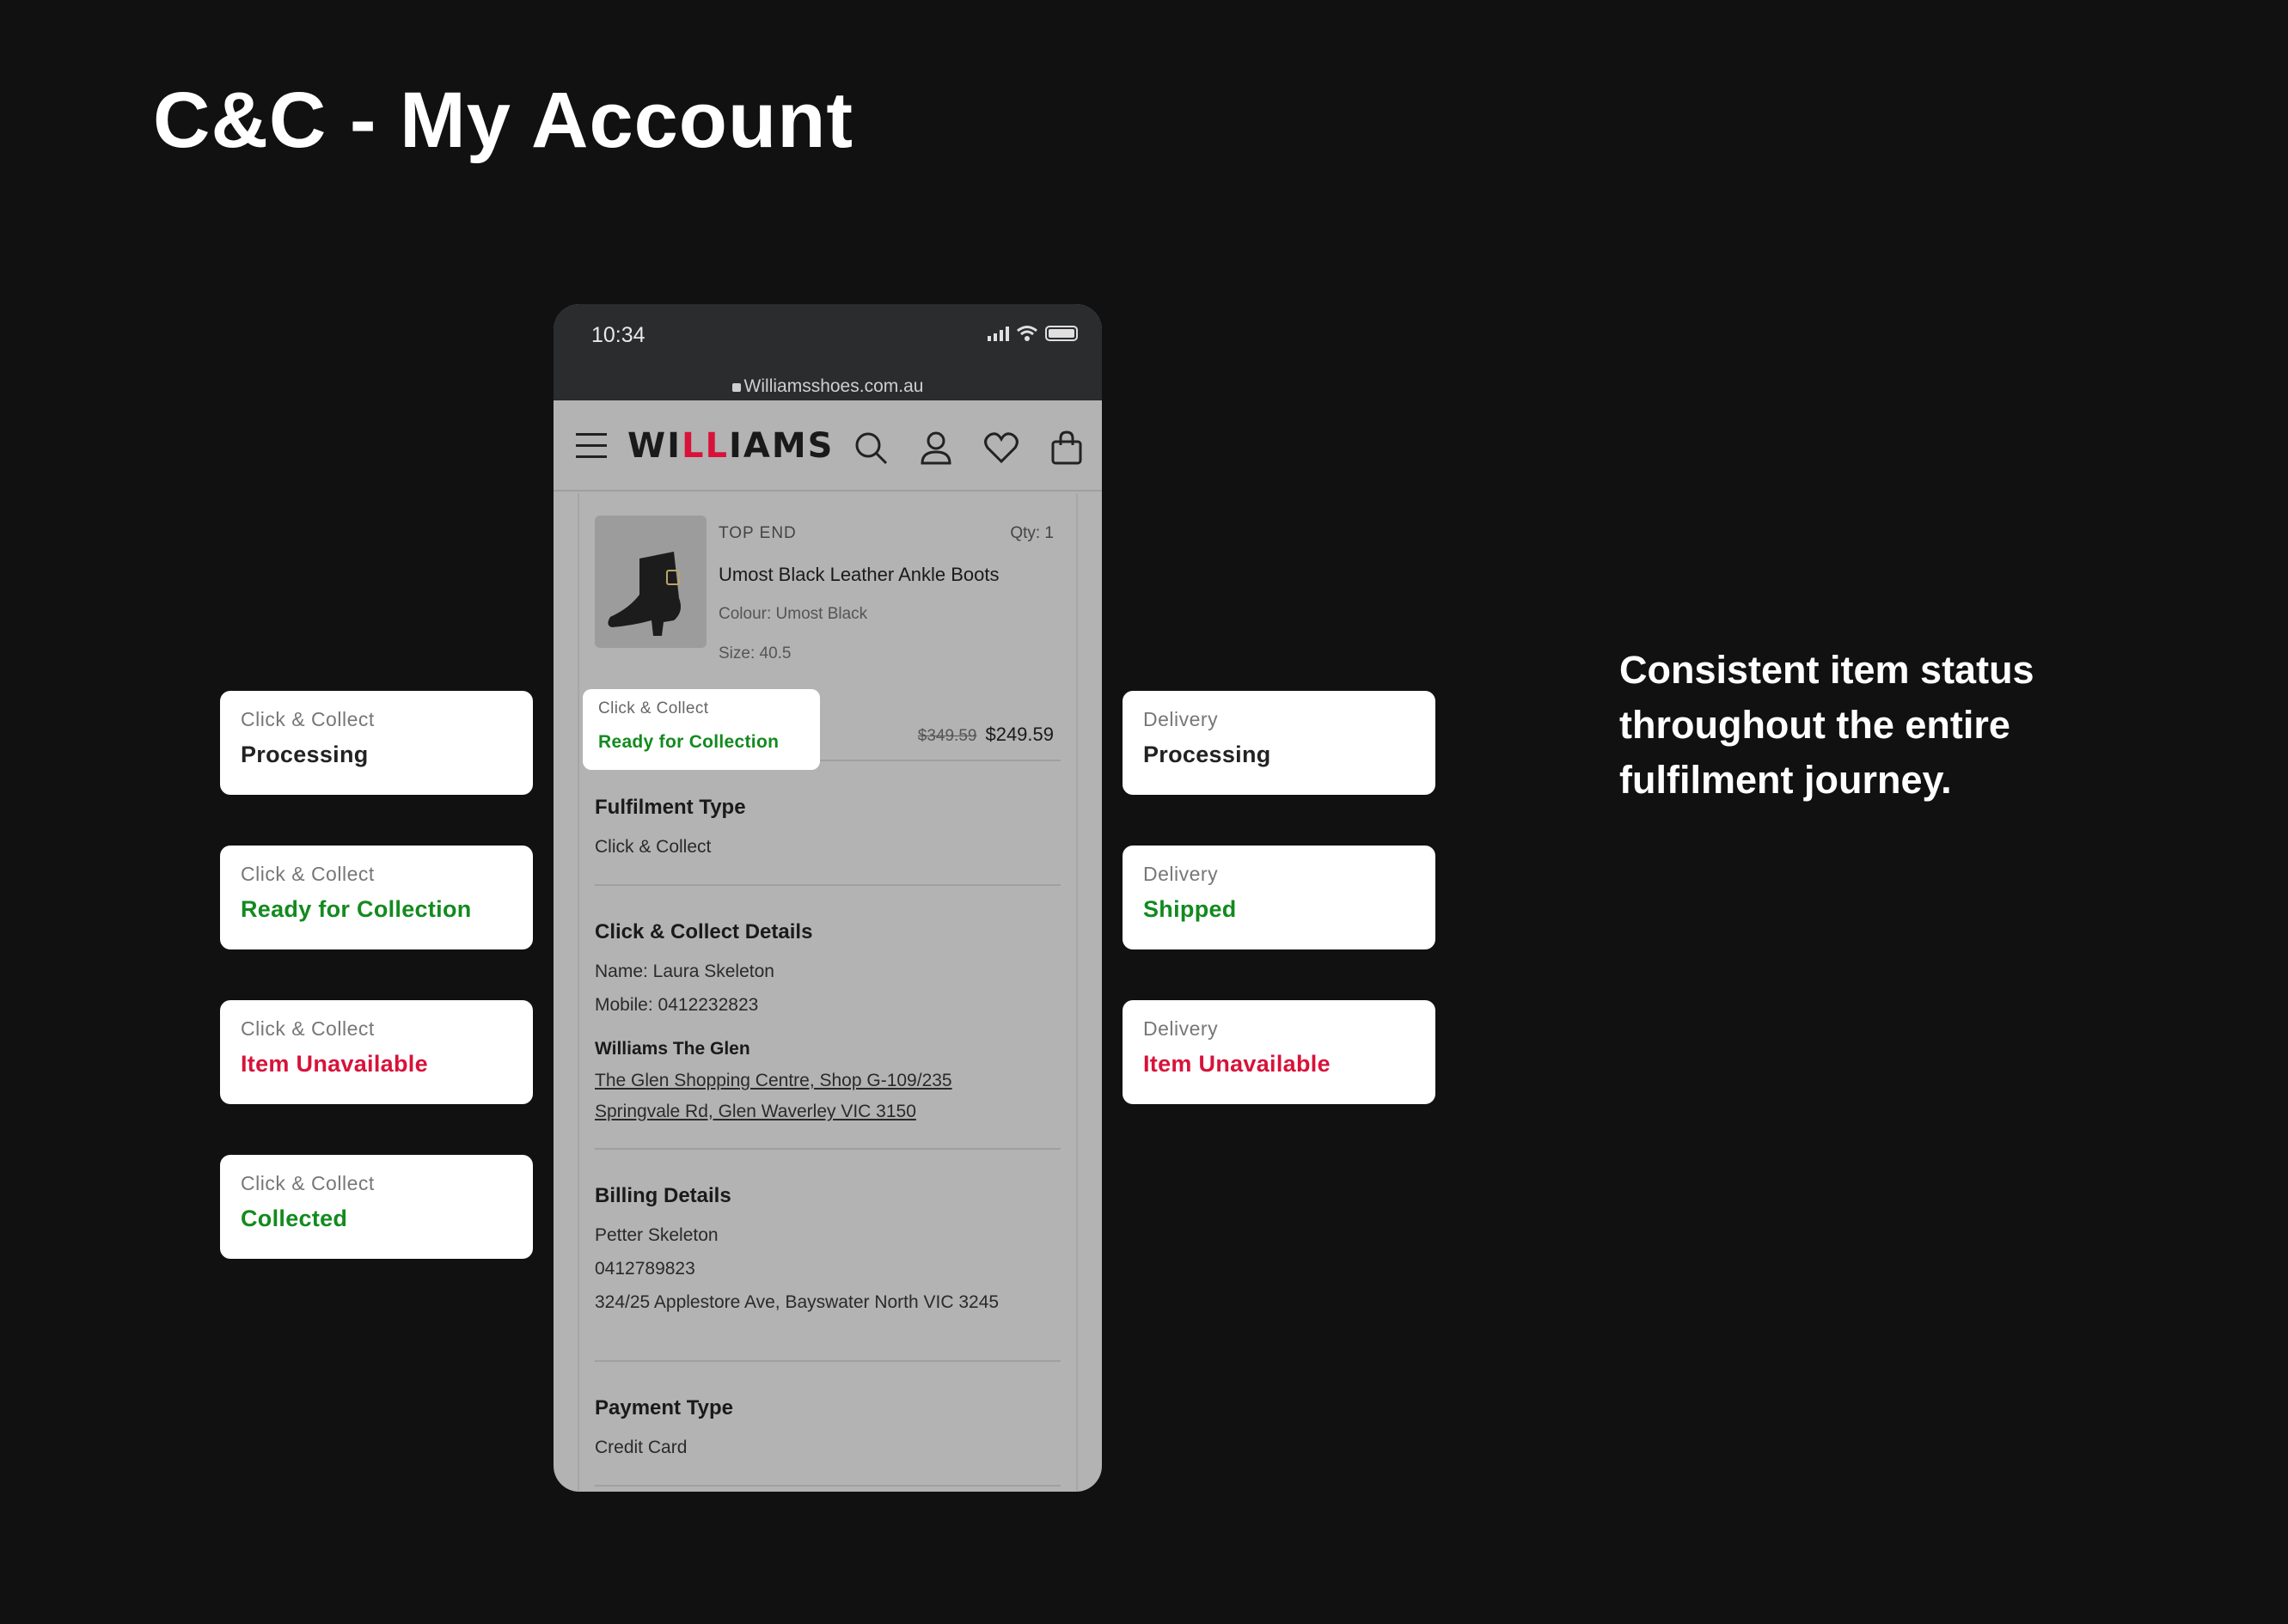 The image size is (2288, 1624). Describe the element at coordinates (1067, 448) in the screenshot. I see `bag-icon` at that location.